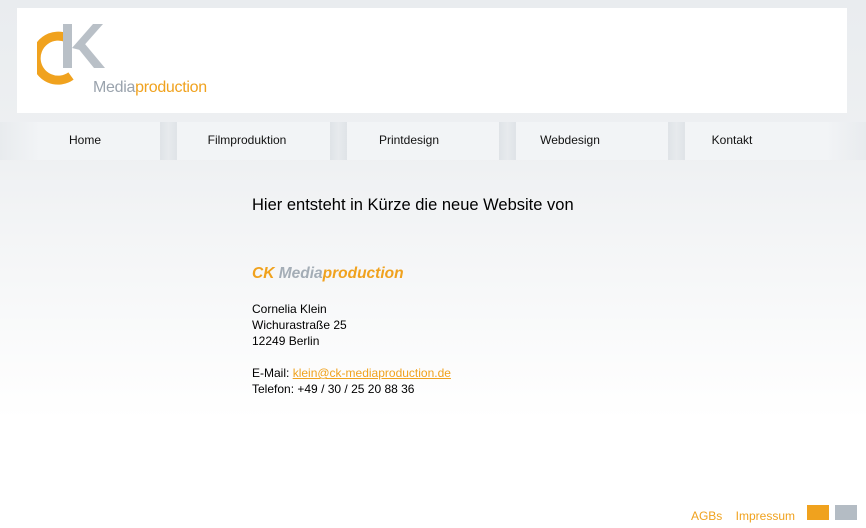 The height and width of the screenshot is (528, 866). Describe the element at coordinates (502, 373) in the screenshot. I see `email-line: E-Mail: klein@ck-mediaproduction.de` at that location.